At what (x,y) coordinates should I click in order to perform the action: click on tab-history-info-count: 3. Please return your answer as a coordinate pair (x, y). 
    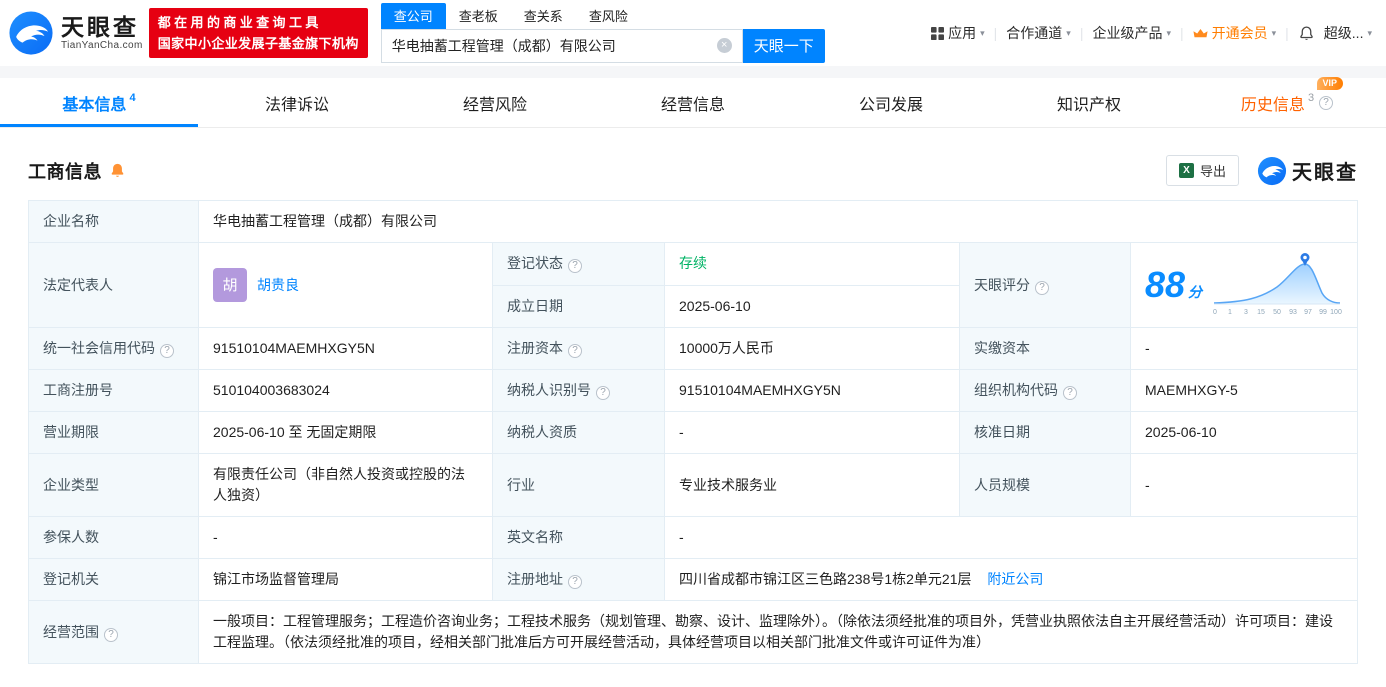
    Looking at the image, I should click on (1311, 97).